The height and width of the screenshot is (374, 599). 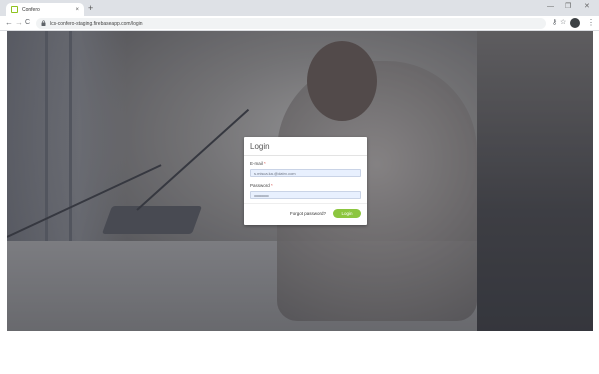 What do you see at coordinates (550, 7) in the screenshot?
I see `minimize-icon: —` at bounding box center [550, 7].